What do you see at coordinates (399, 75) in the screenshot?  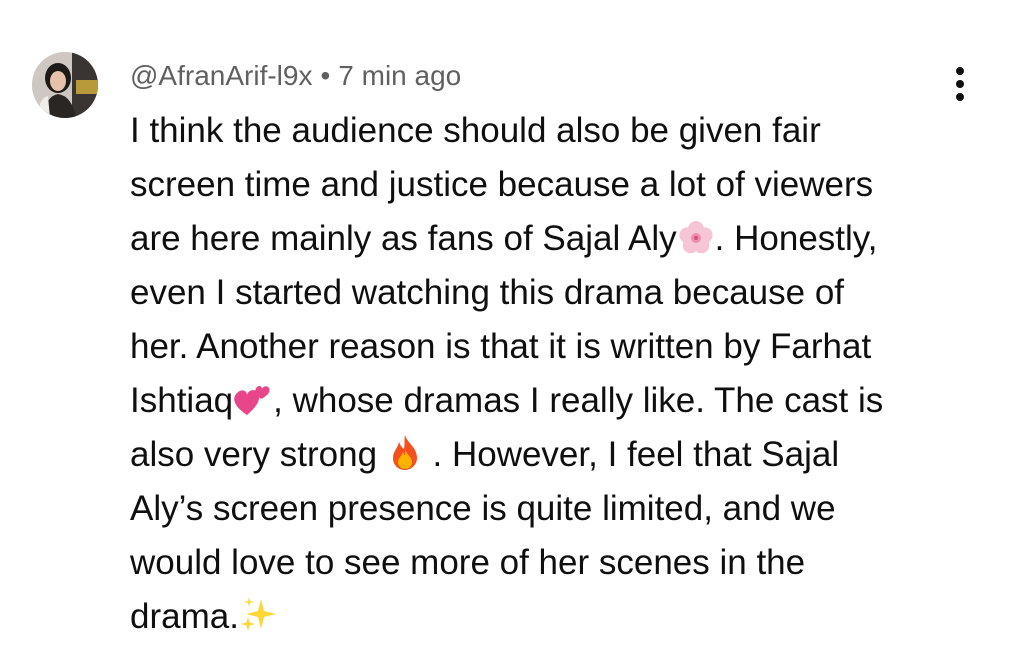 I see `timestamp: 7 min ago` at bounding box center [399, 75].